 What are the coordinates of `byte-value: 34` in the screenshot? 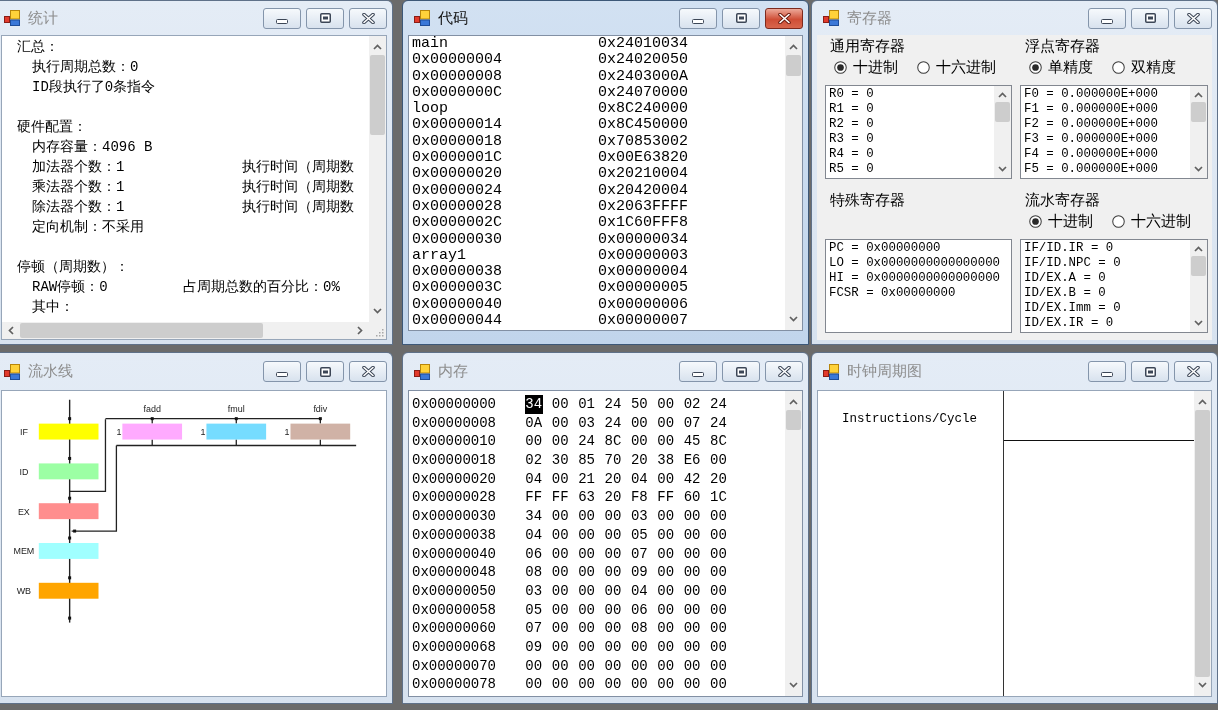 It's located at (534, 404).